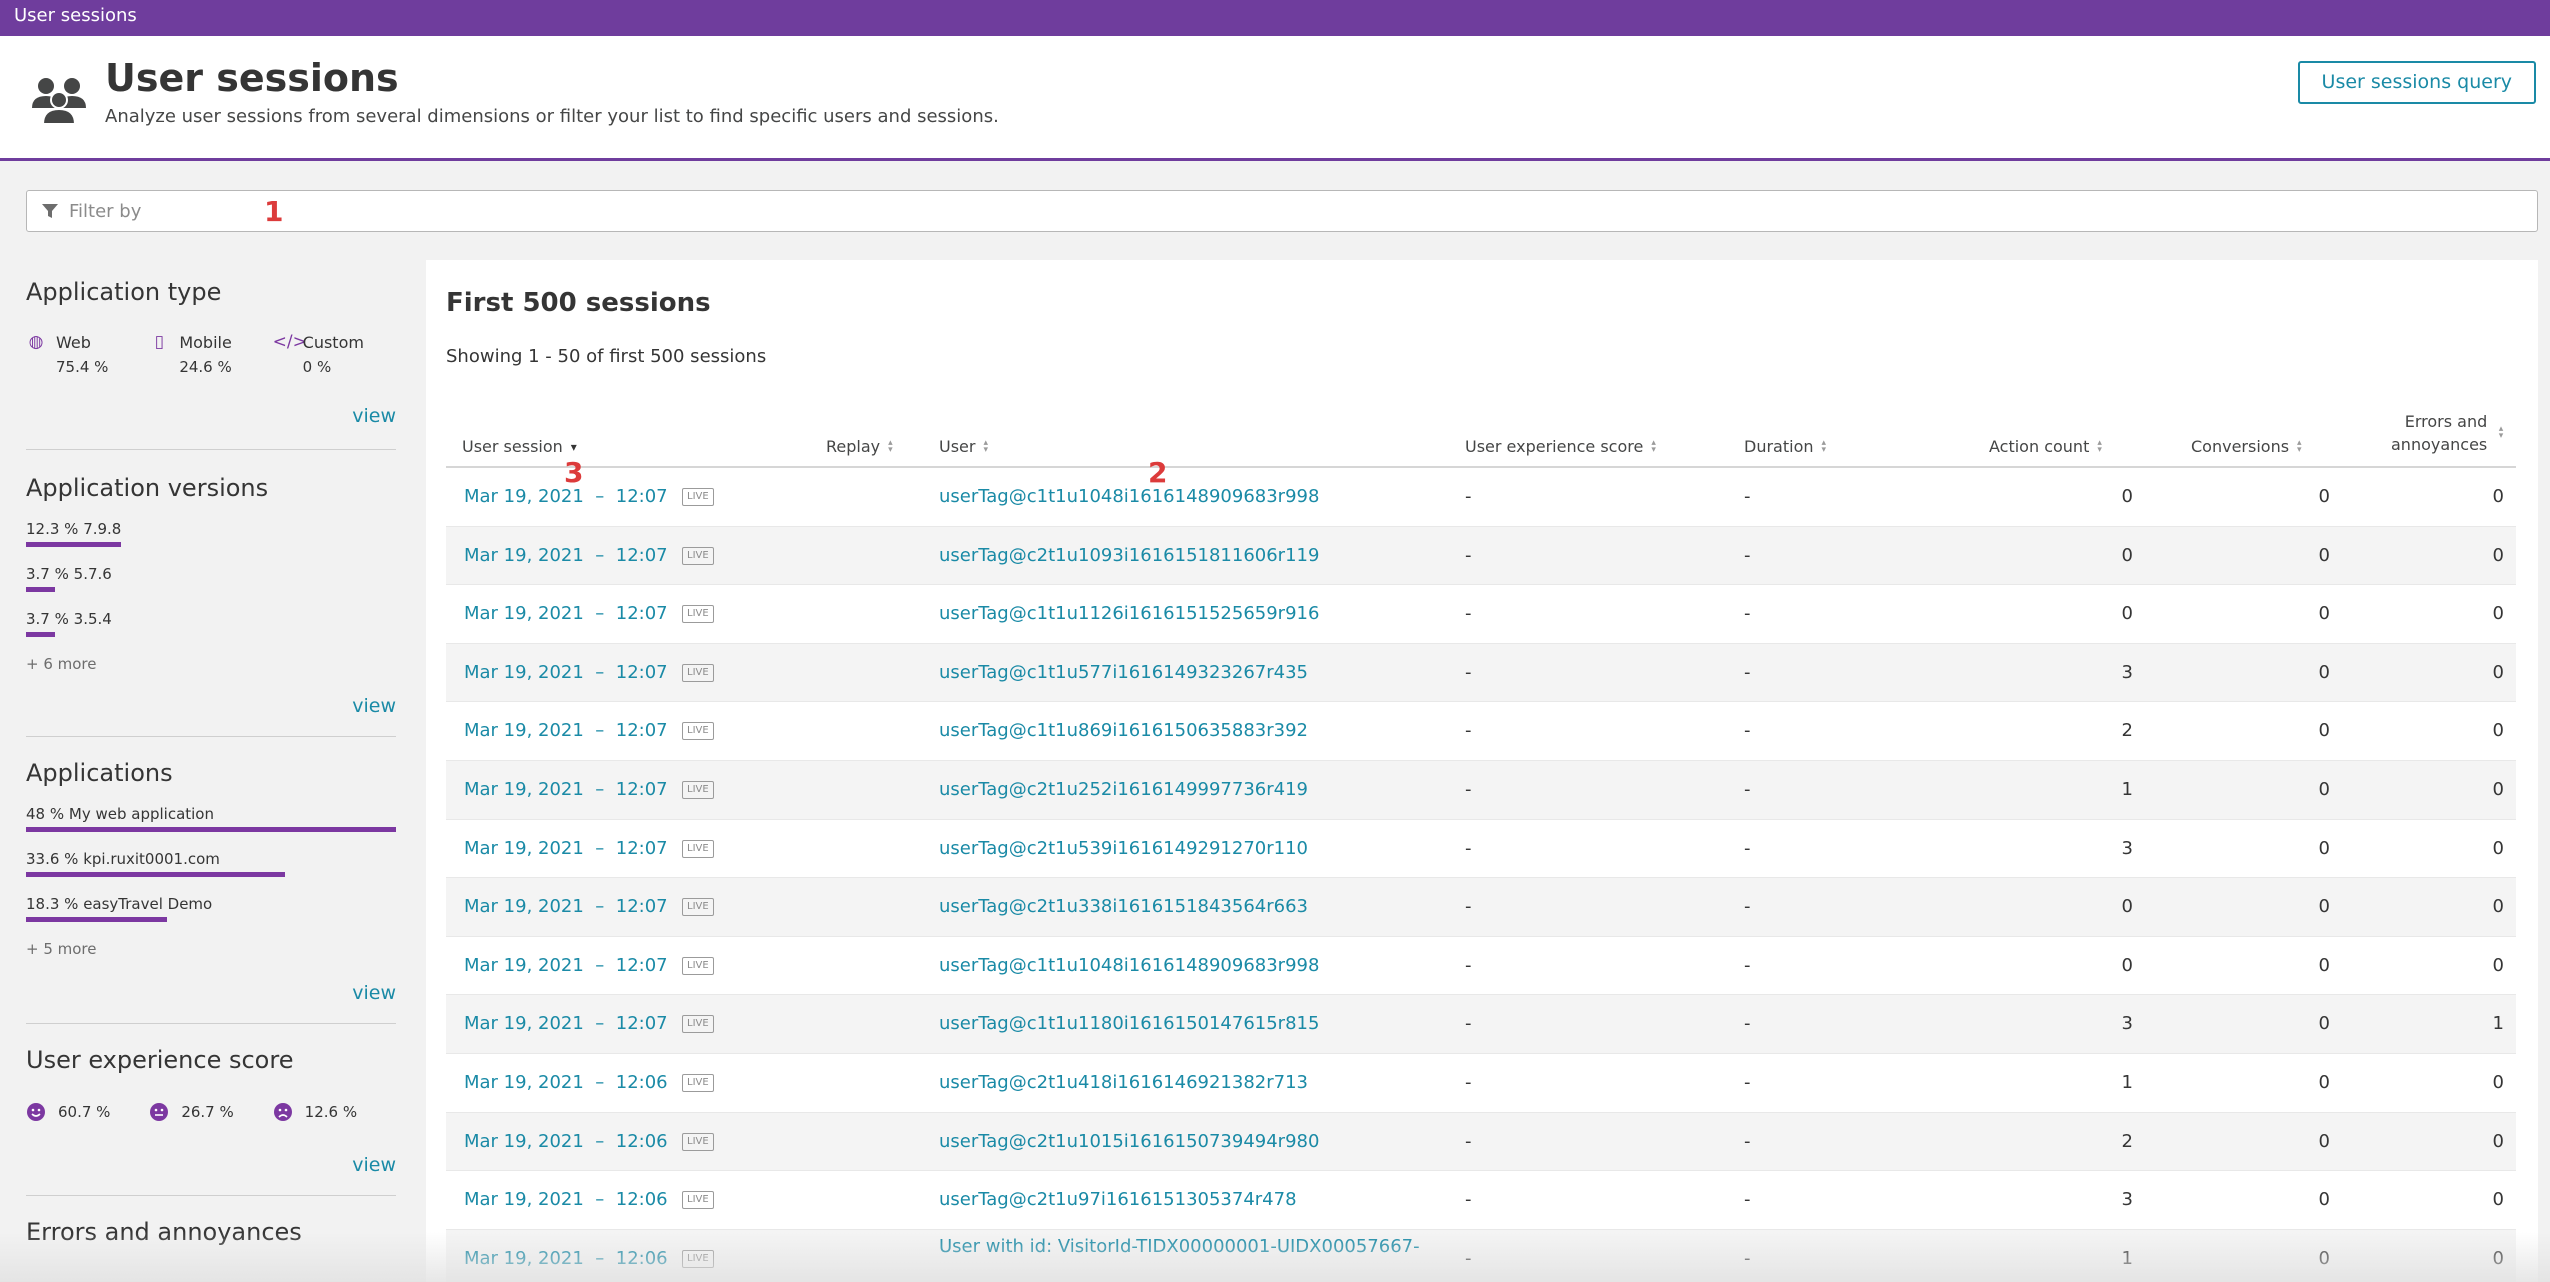 The height and width of the screenshot is (1282, 2550). What do you see at coordinates (211, 664) in the screenshot?
I see `versions-more-link: + 6 more` at bounding box center [211, 664].